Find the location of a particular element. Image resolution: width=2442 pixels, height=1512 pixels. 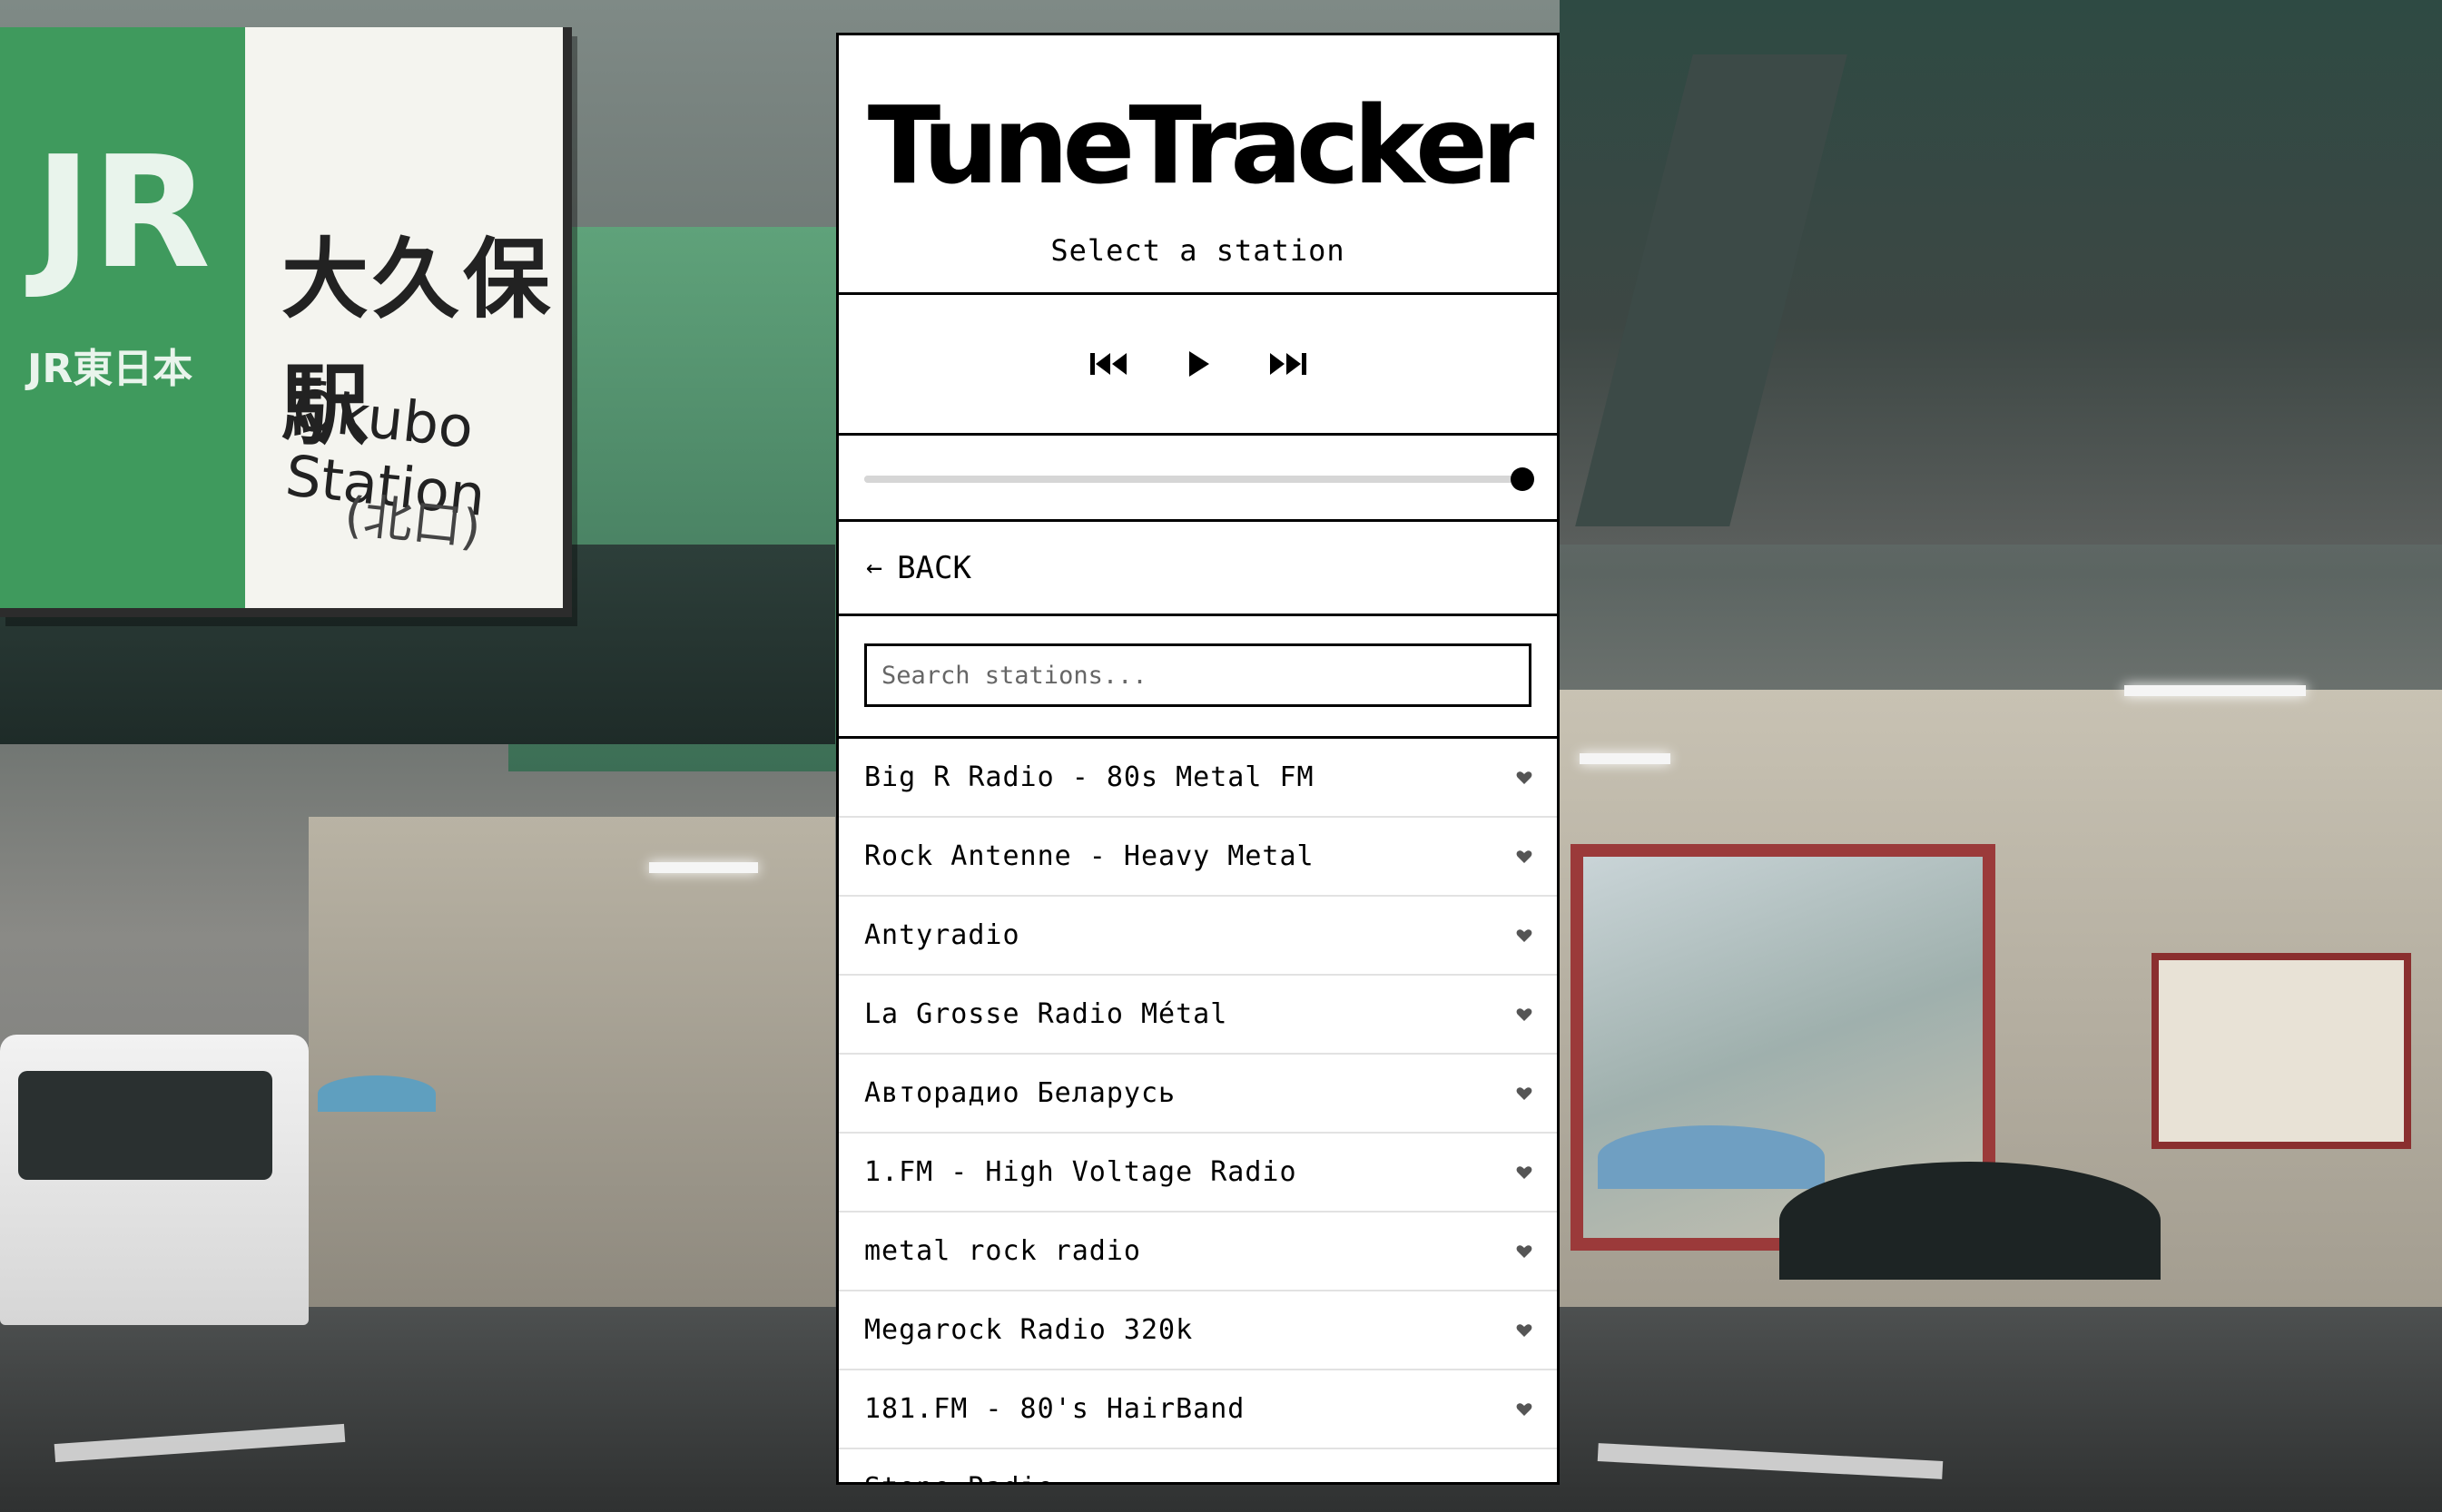

bg-wall-left is located at coordinates (572, 1062).